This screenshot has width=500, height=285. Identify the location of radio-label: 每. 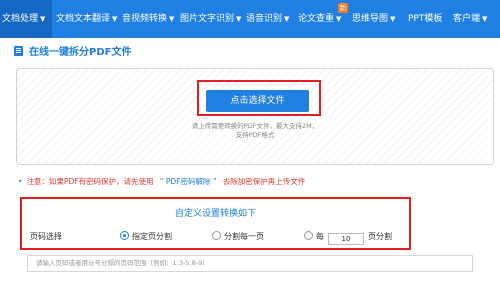
(320, 236).